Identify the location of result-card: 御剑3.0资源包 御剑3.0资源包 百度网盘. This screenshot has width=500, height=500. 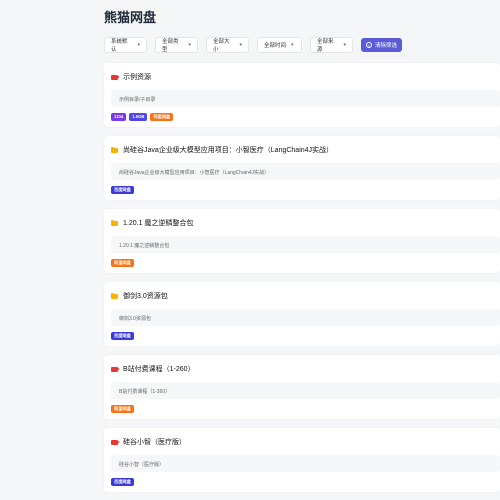
(302, 314).